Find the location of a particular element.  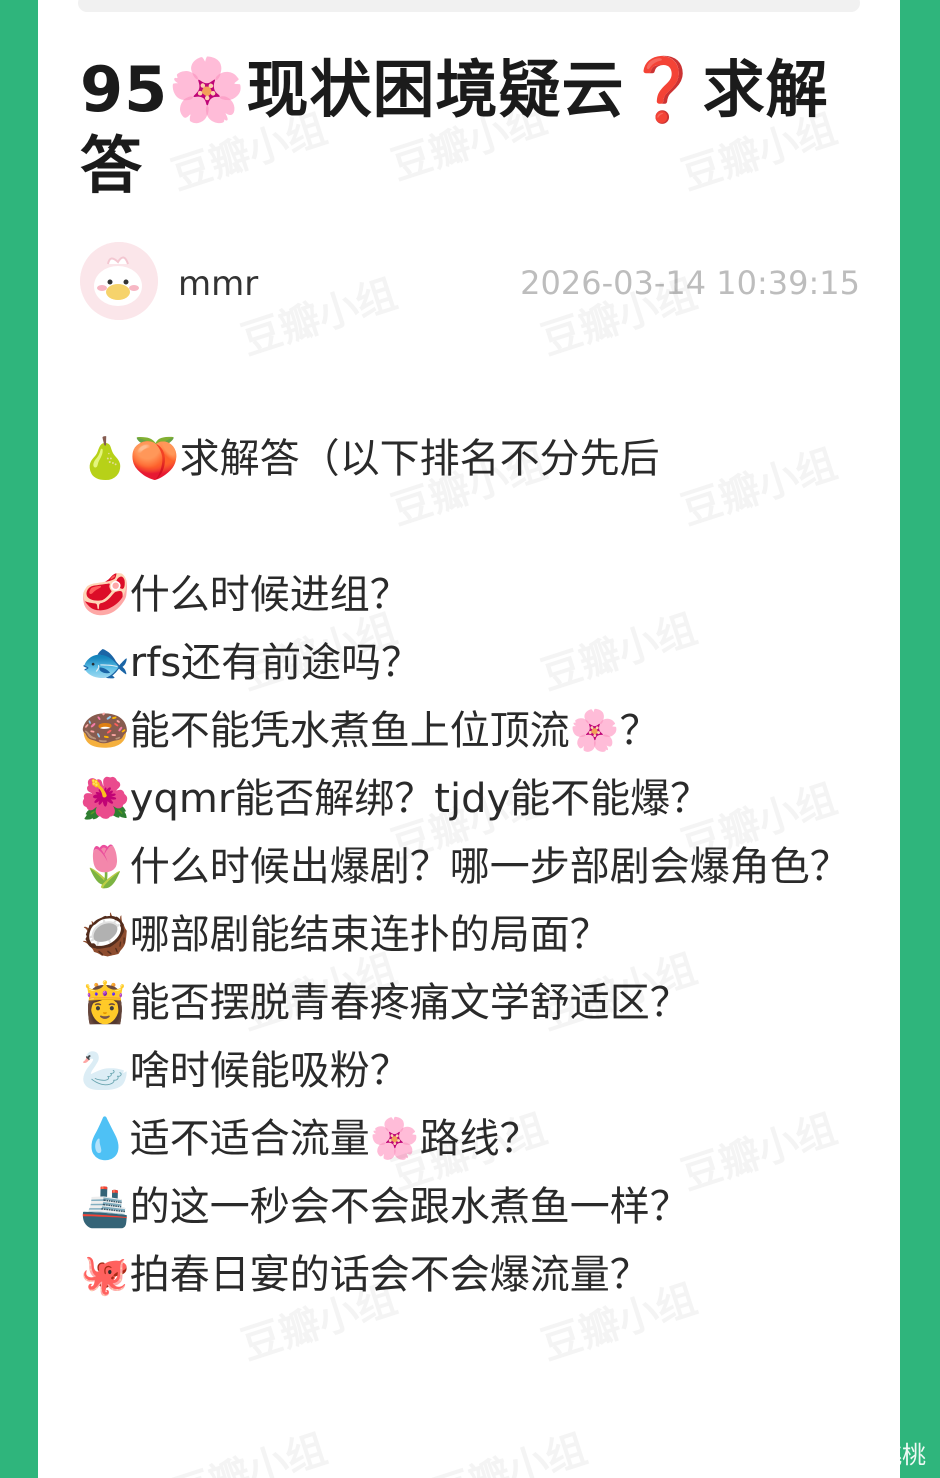

question-item: 🦢啥时候能吸粉？ is located at coordinates (245, 1071).